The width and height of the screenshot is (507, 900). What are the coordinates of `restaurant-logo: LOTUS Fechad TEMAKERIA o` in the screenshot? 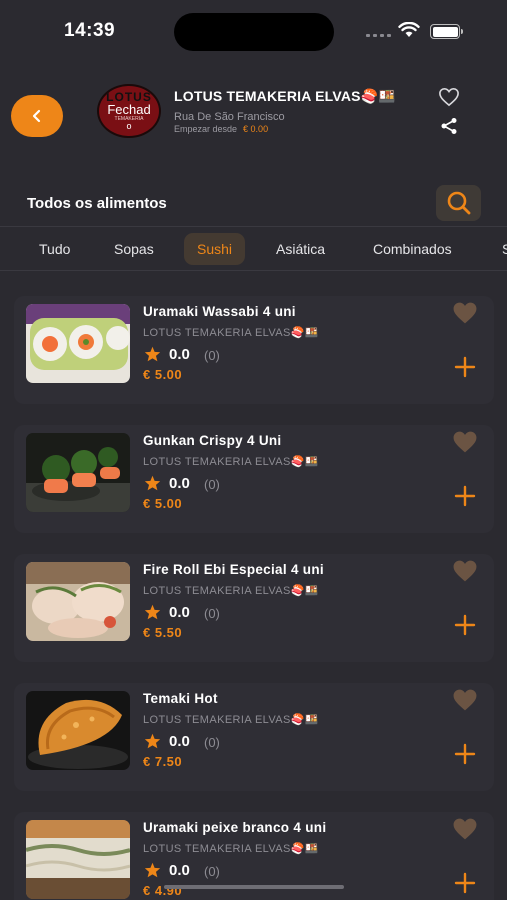 It's located at (129, 111).